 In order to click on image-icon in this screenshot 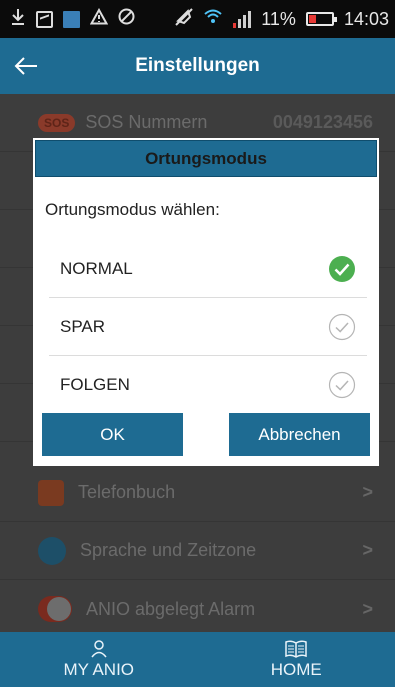, I will do `click(44, 19)`.